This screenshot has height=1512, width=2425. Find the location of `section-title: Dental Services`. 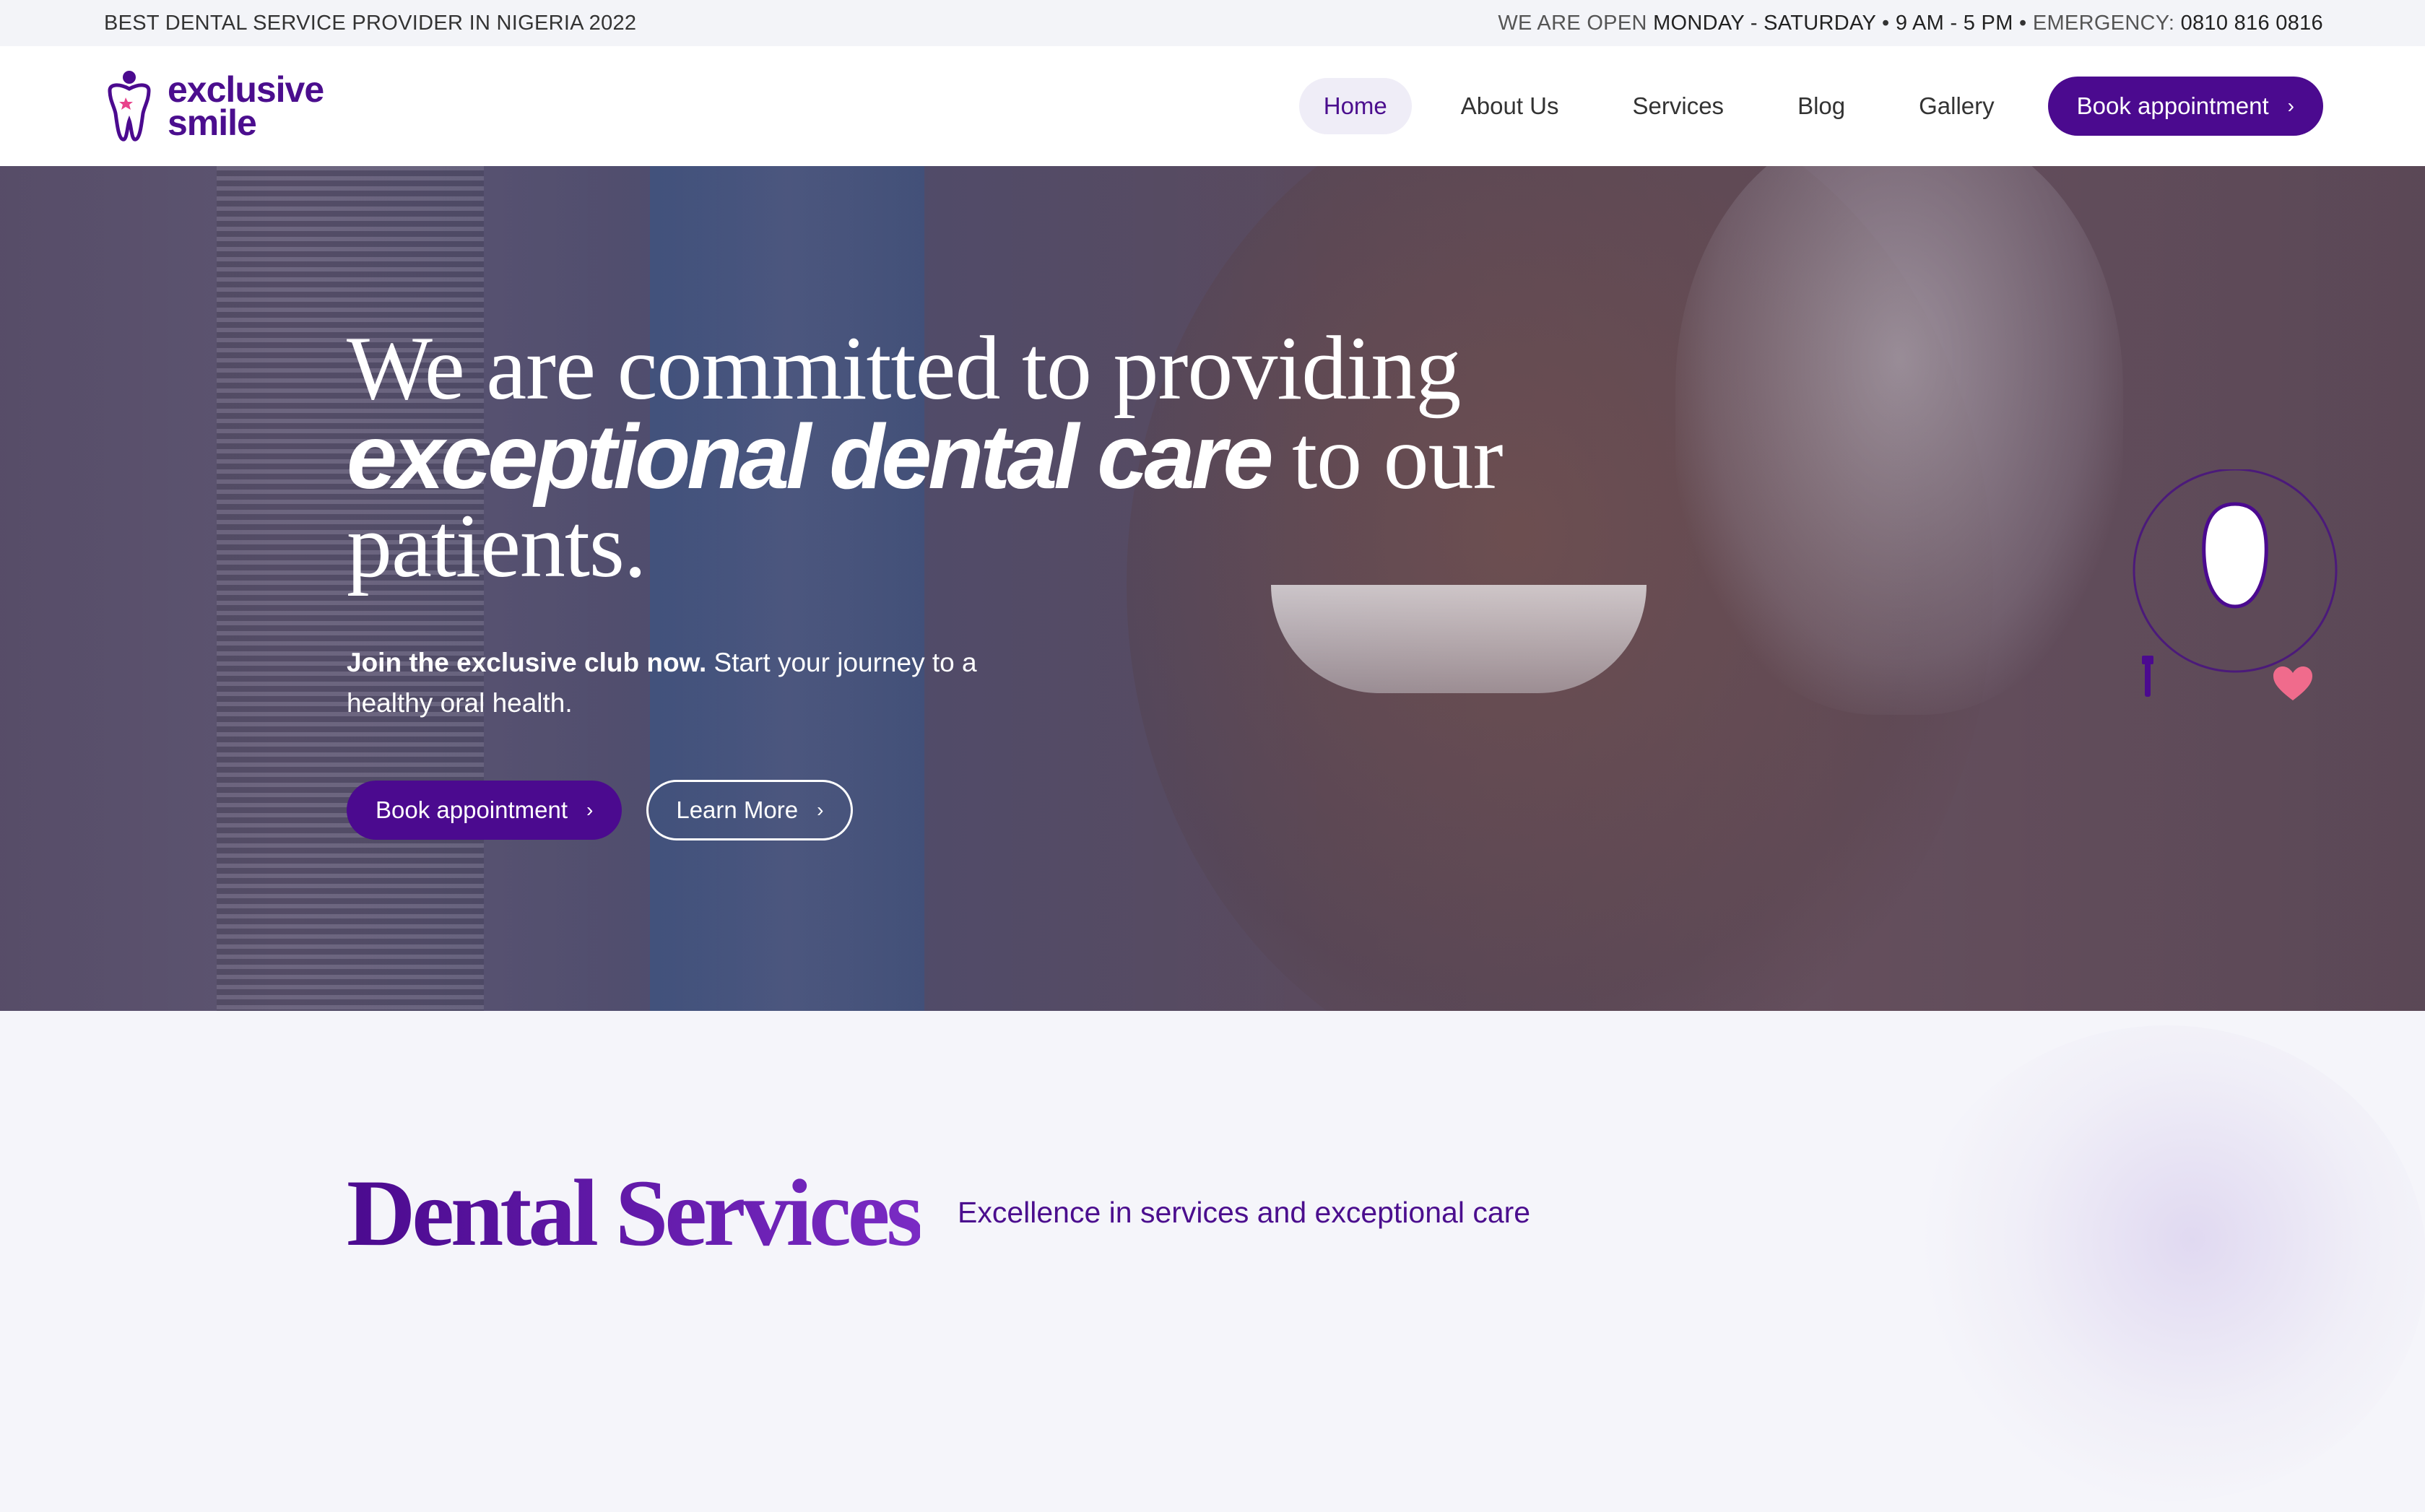

section-title: Dental Services is located at coordinates (635, 1213).